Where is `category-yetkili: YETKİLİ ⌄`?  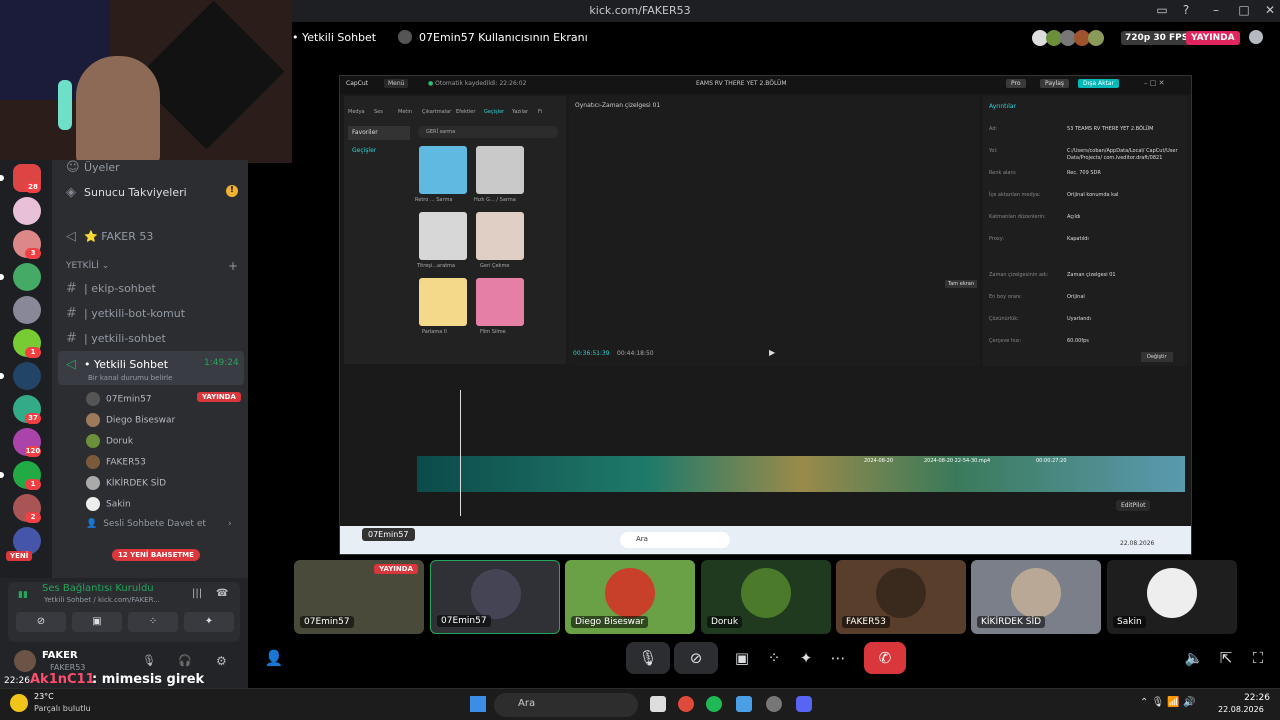 category-yetkili: YETKİLİ ⌄ is located at coordinates (87, 266).